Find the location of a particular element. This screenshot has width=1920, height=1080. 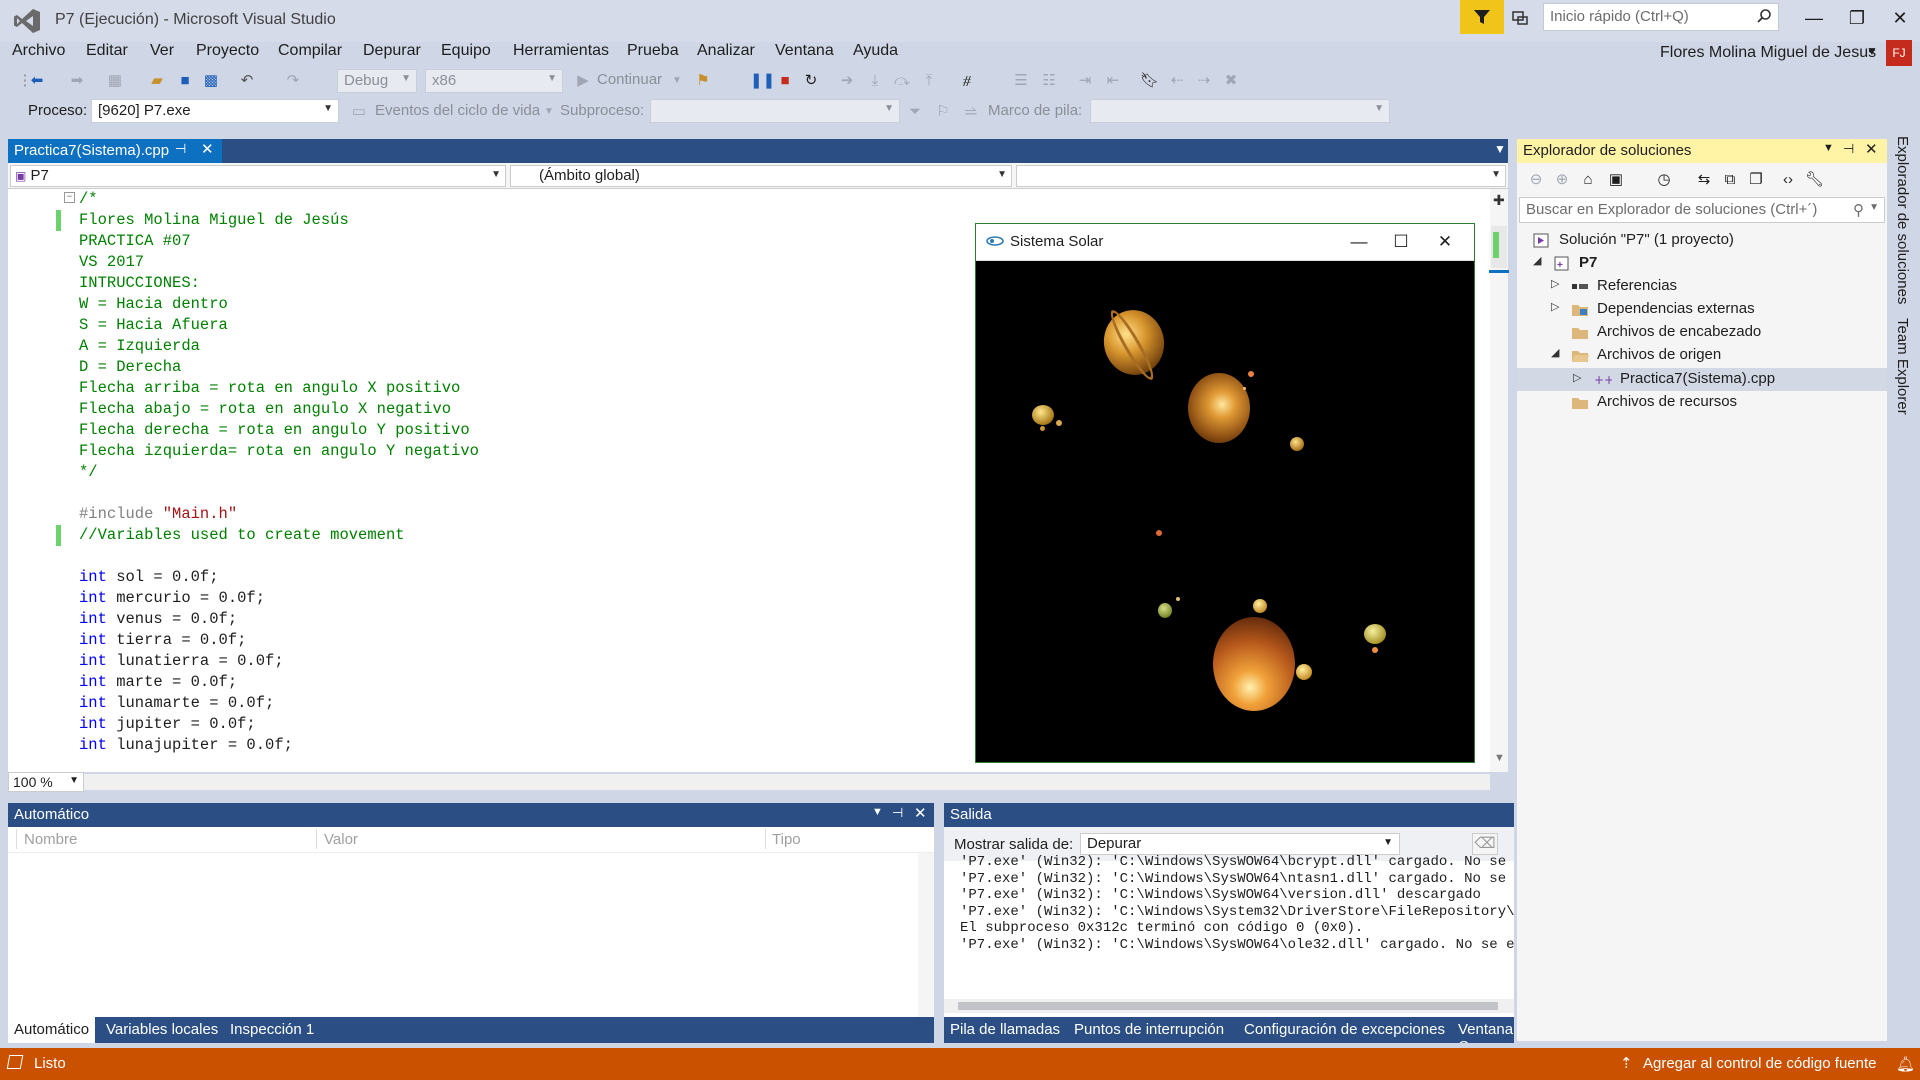

collapse-all-icon: ⧉ is located at coordinates (1730, 180).